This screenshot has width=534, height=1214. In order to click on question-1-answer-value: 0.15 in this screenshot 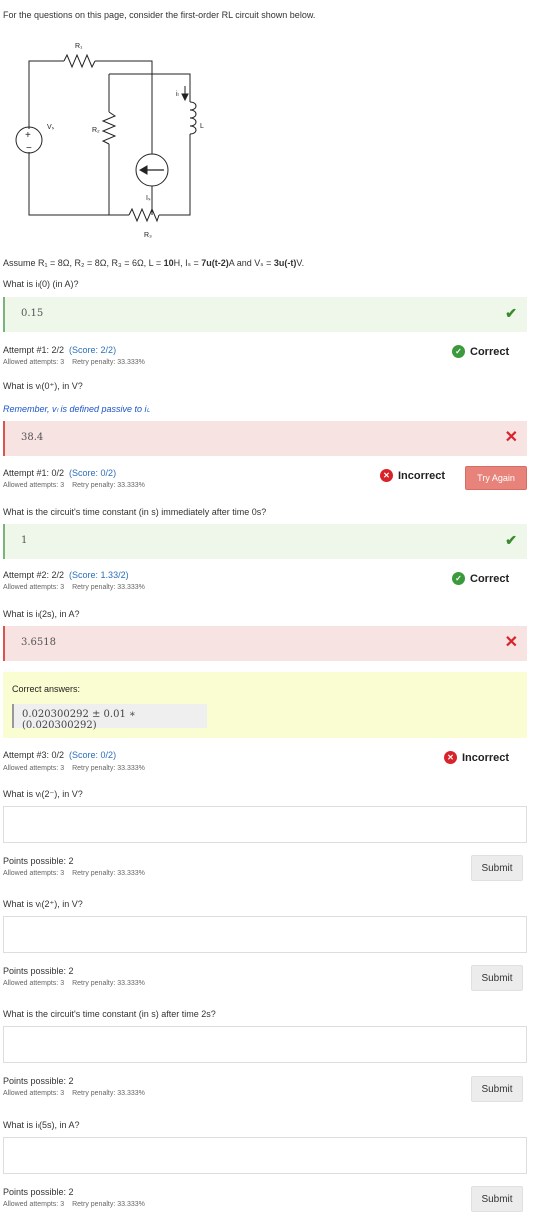, I will do `click(32, 313)`.